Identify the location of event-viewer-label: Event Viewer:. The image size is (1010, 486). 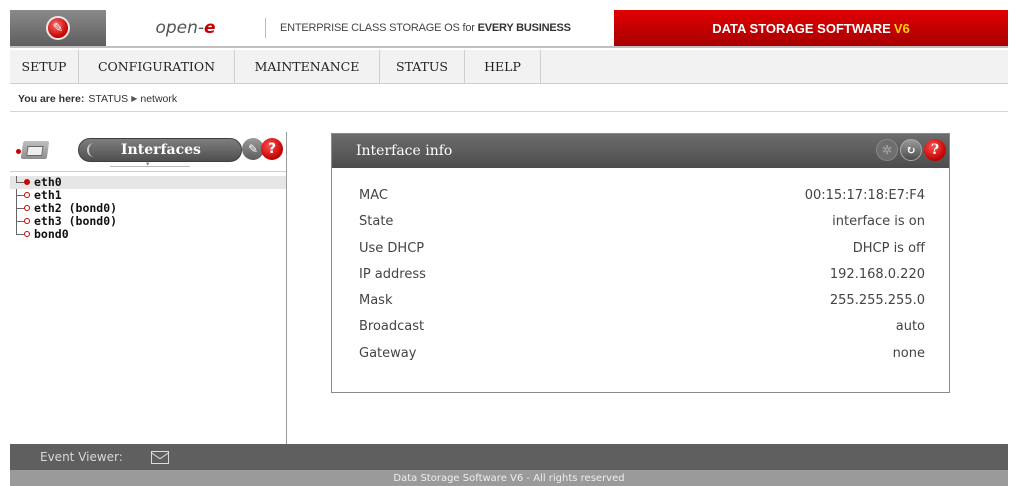
(81, 457).